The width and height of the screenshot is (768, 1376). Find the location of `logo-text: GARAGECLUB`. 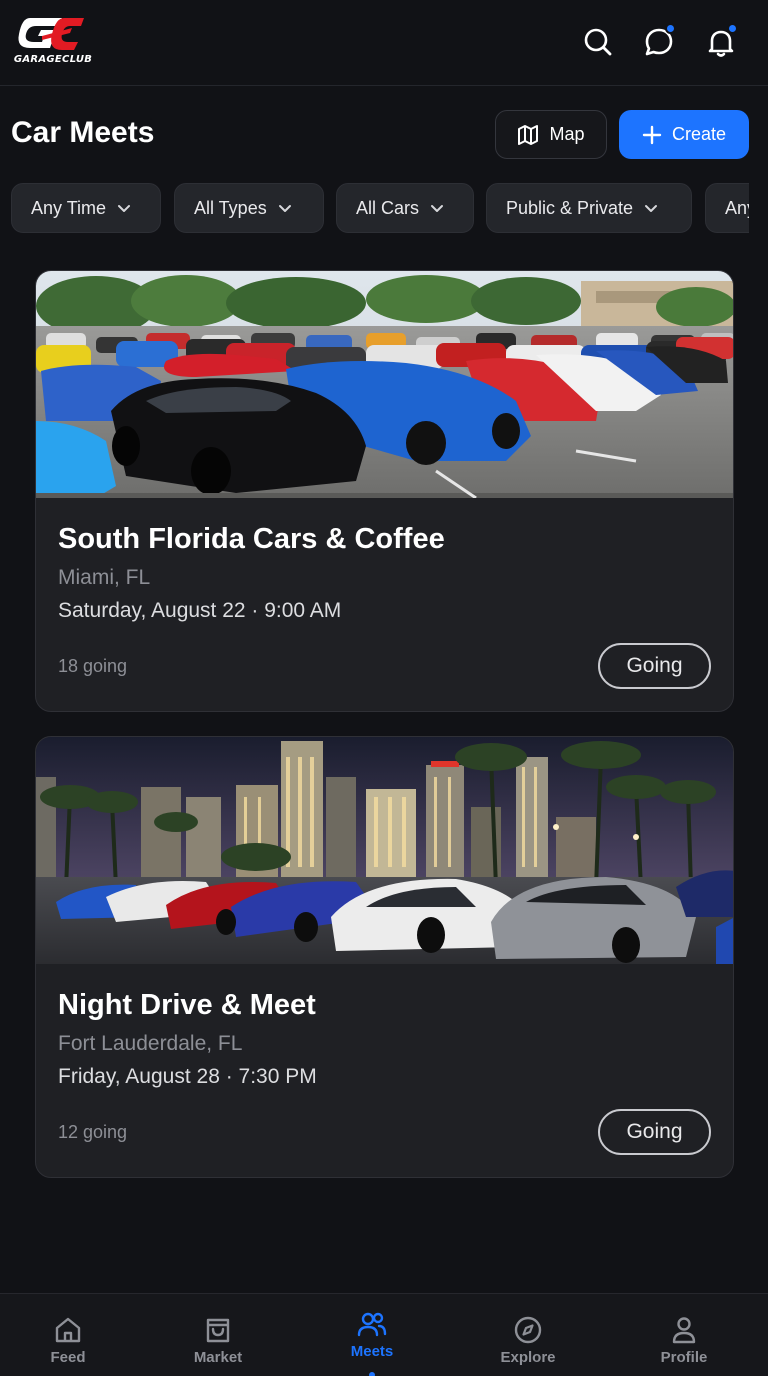

logo-text: GARAGECLUB is located at coordinates (53, 59).